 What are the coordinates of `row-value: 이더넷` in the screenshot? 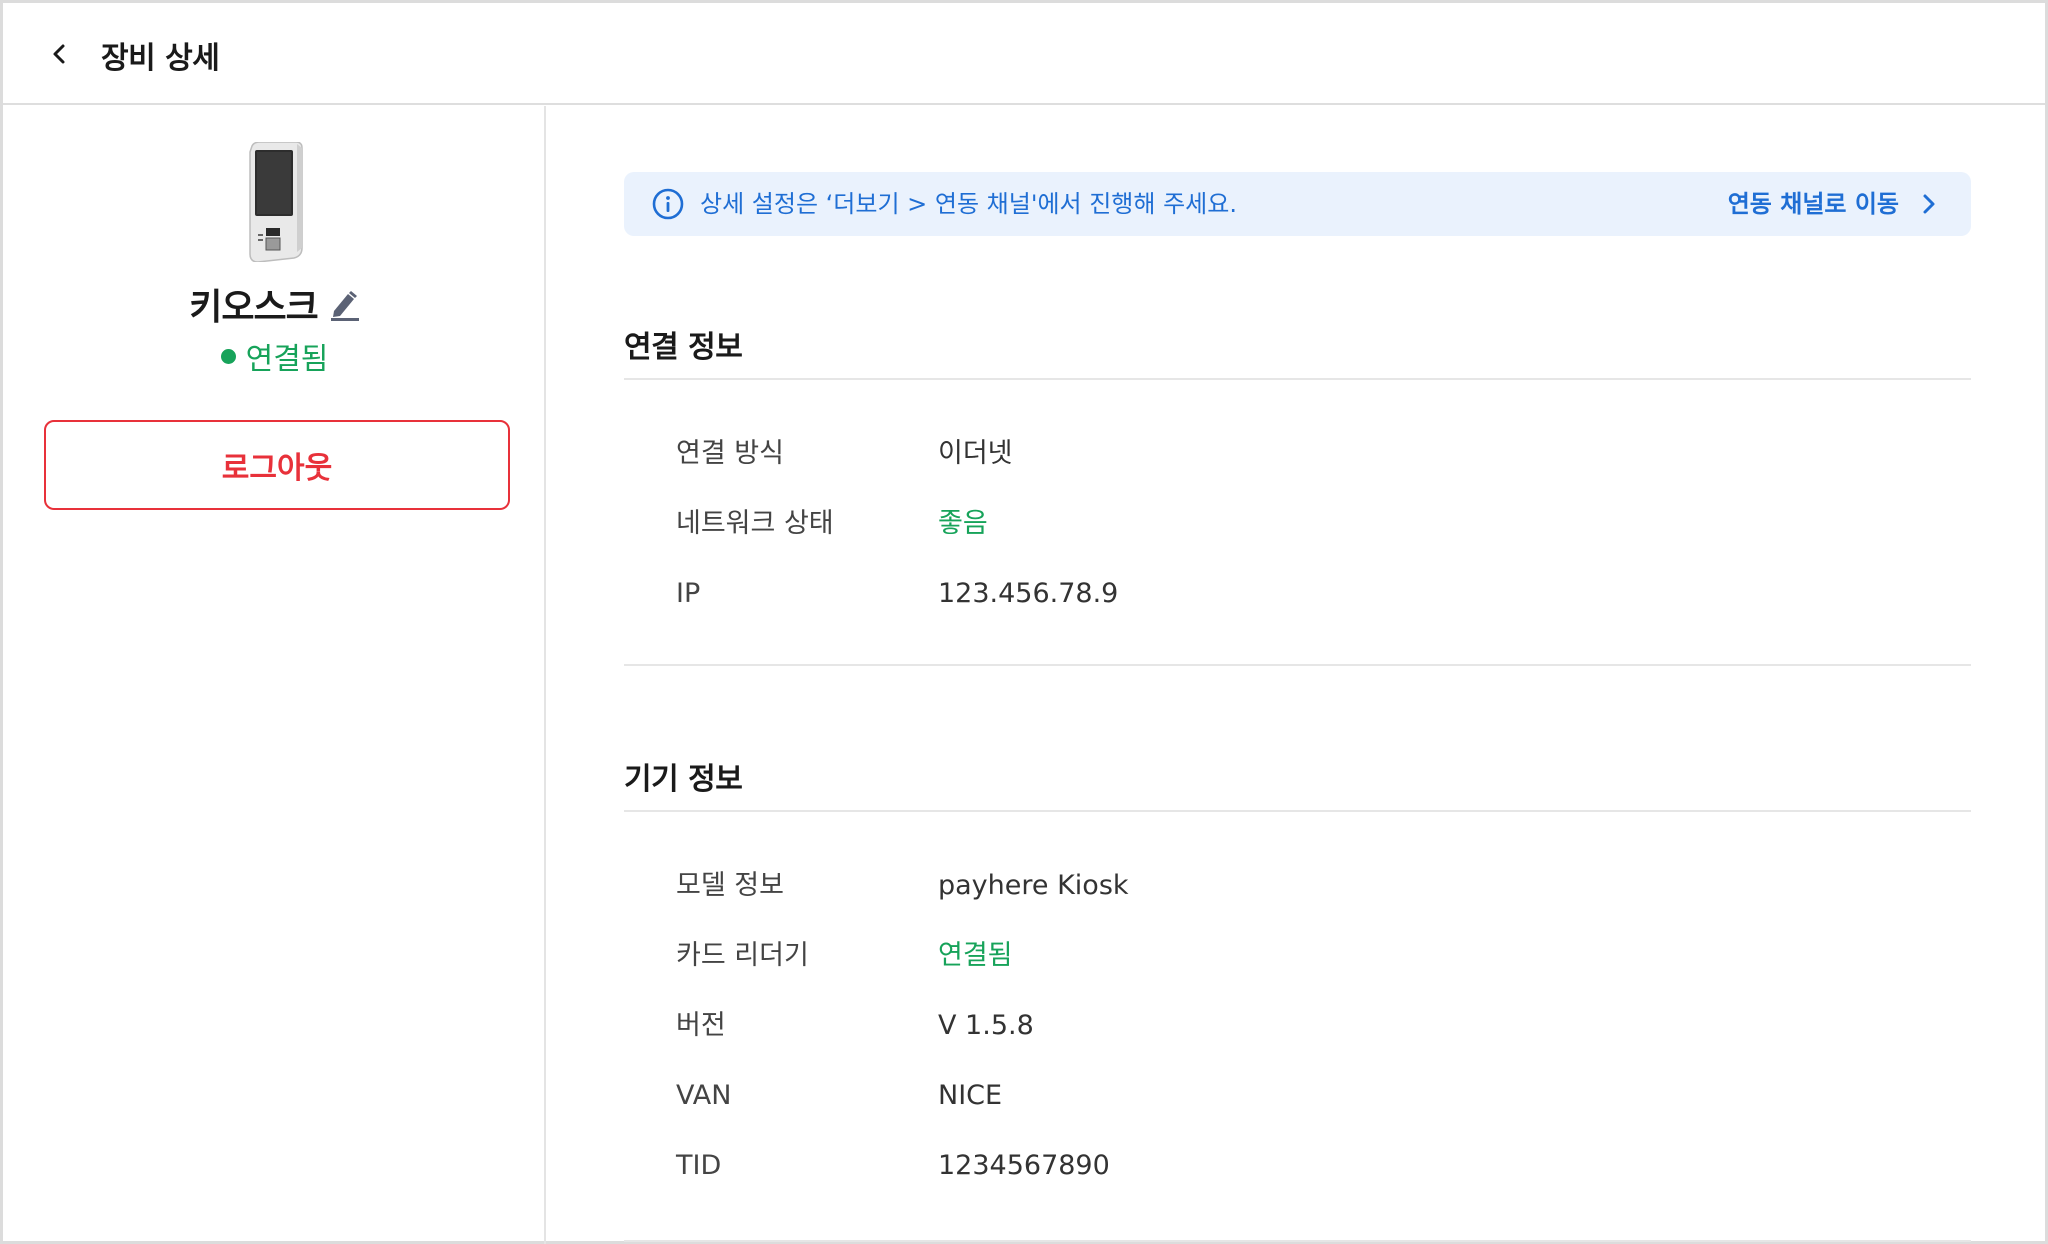 It's located at (975, 453).